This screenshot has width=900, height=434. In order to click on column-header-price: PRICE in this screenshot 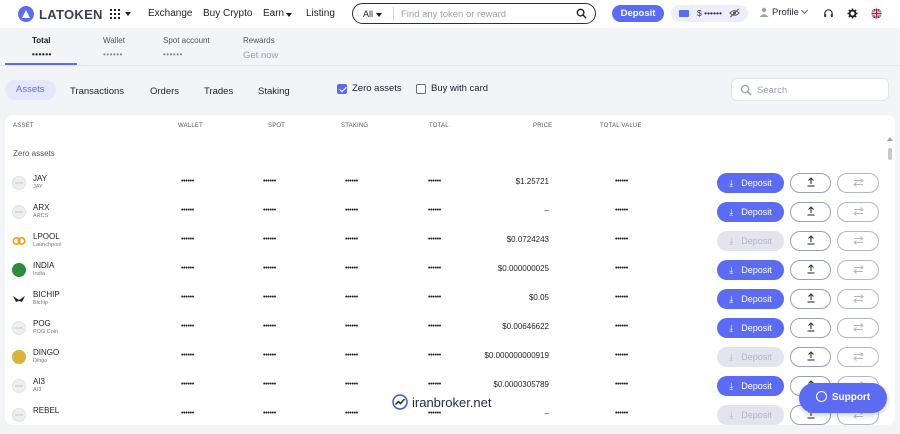, I will do `click(542, 126)`.